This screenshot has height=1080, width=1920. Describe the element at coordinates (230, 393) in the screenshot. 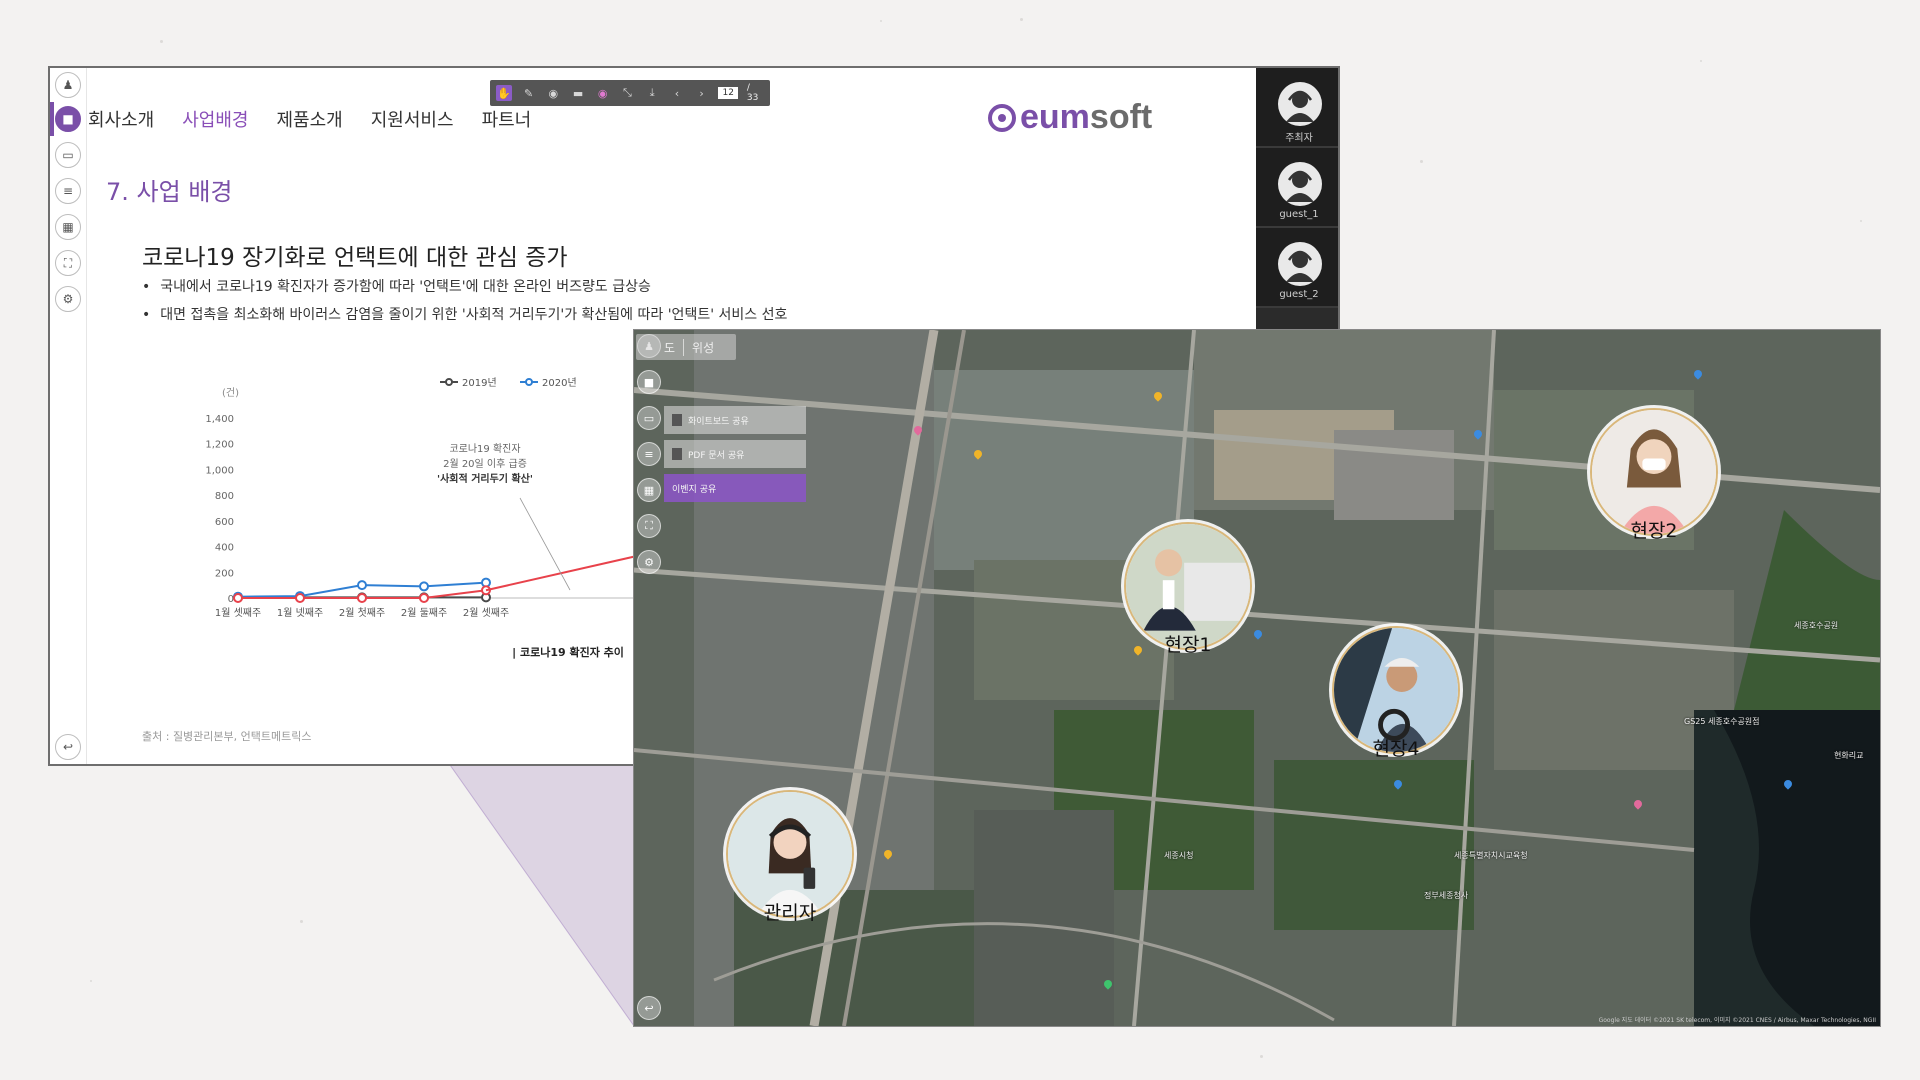

I see `y-axis-unit: (건)` at that location.